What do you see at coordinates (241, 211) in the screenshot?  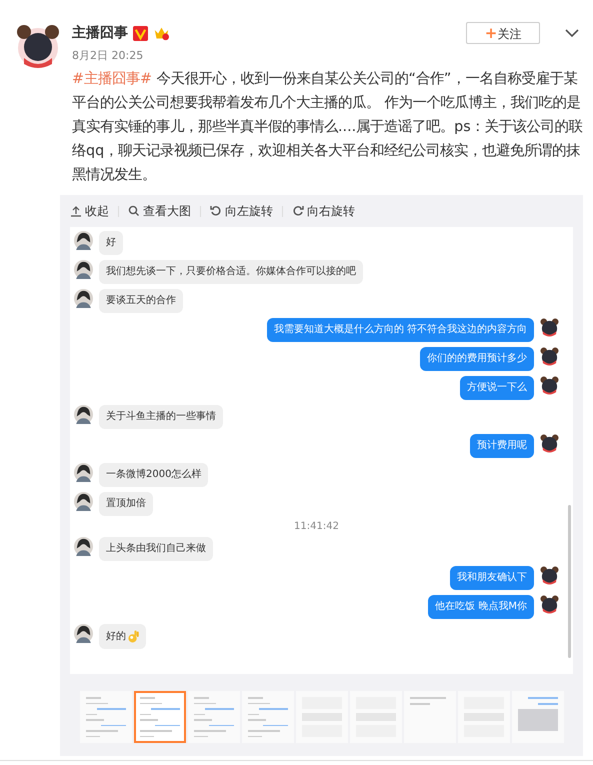 I see `toolbar-button: 向左旋转` at bounding box center [241, 211].